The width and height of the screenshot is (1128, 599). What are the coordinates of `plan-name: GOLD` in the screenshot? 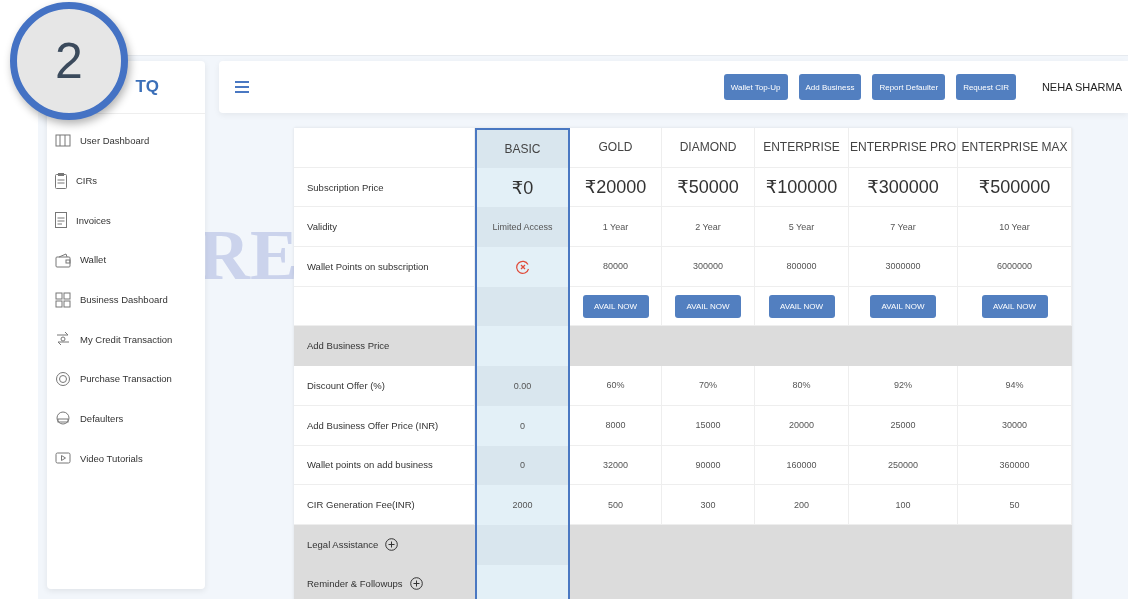 It's located at (616, 148).